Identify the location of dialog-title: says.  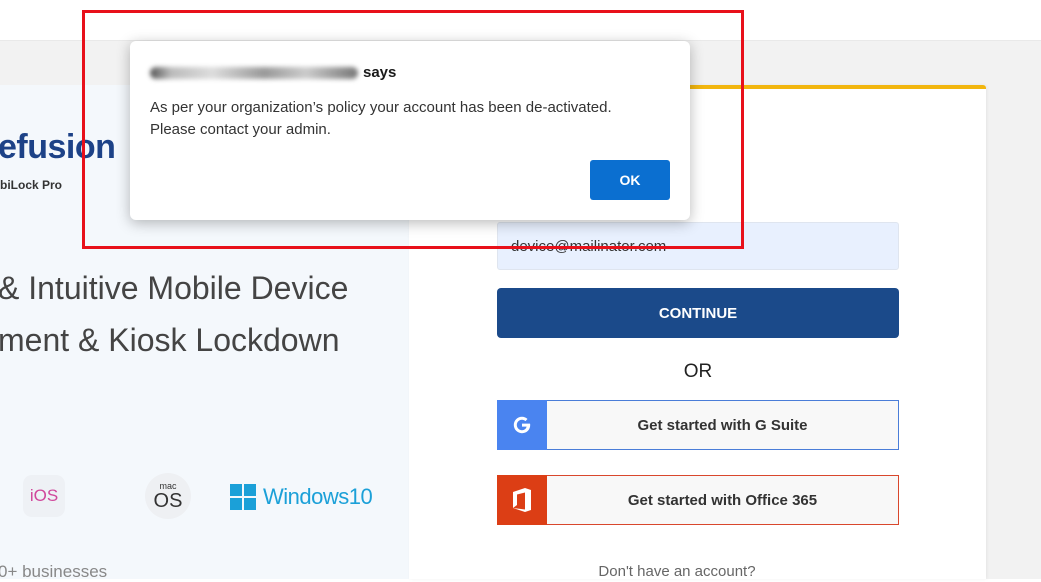
(273, 72).